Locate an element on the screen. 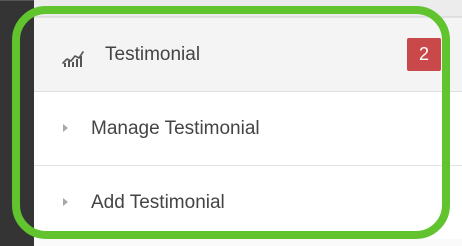  analytics-chart-icon is located at coordinates (73, 59).